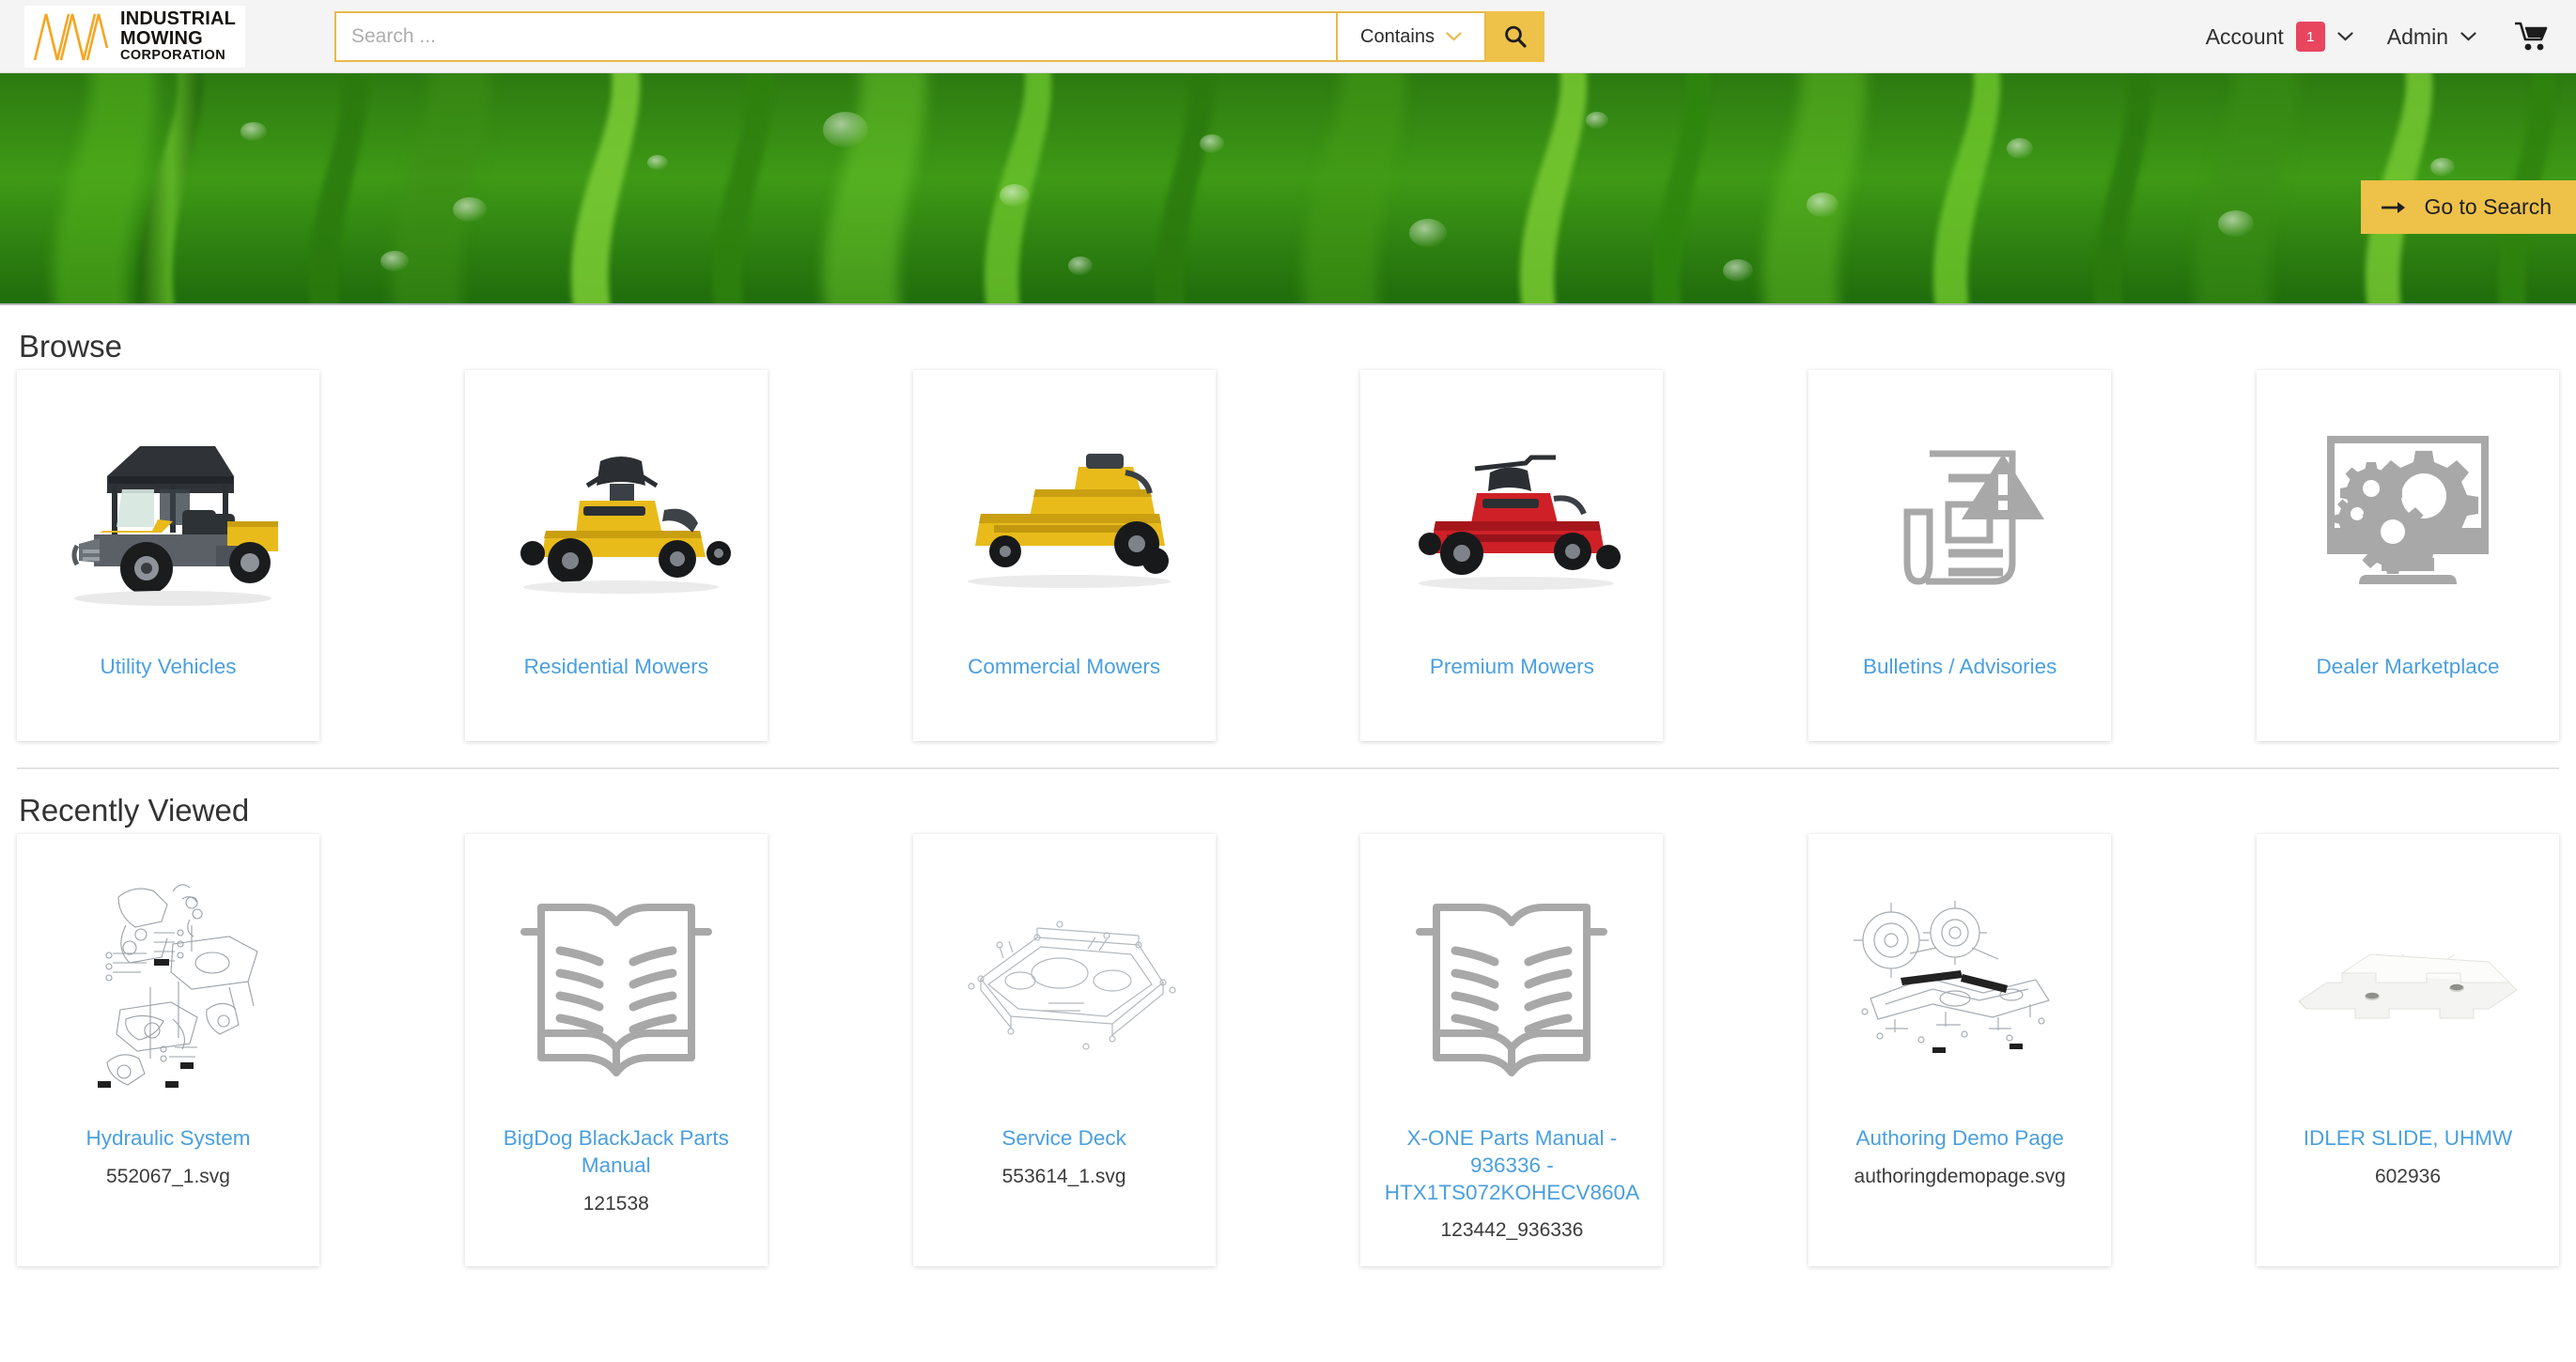 Image resolution: width=2576 pixels, height=1362 pixels. I want to click on search-icon, so click(1516, 37).